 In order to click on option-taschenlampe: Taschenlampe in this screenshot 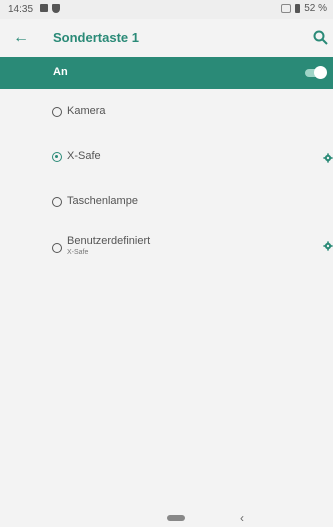, I will do `click(166, 202)`.